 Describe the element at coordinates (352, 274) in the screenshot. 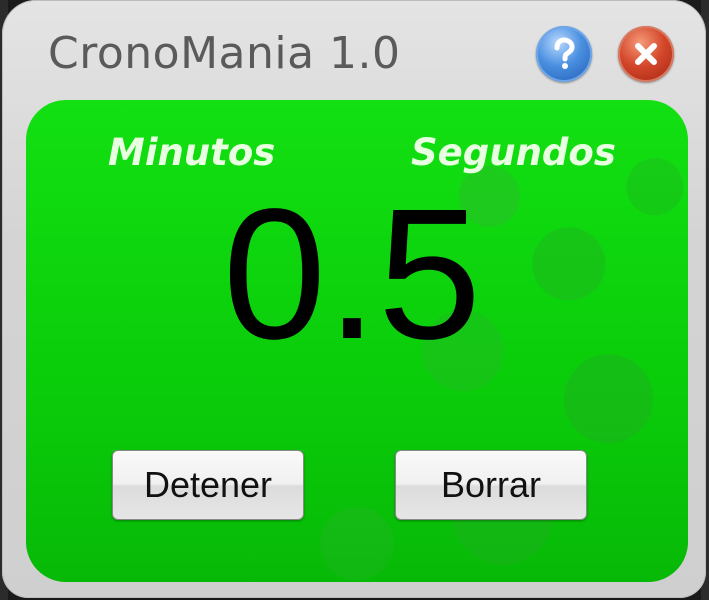

I see `timer-readout: 0.5` at that location.